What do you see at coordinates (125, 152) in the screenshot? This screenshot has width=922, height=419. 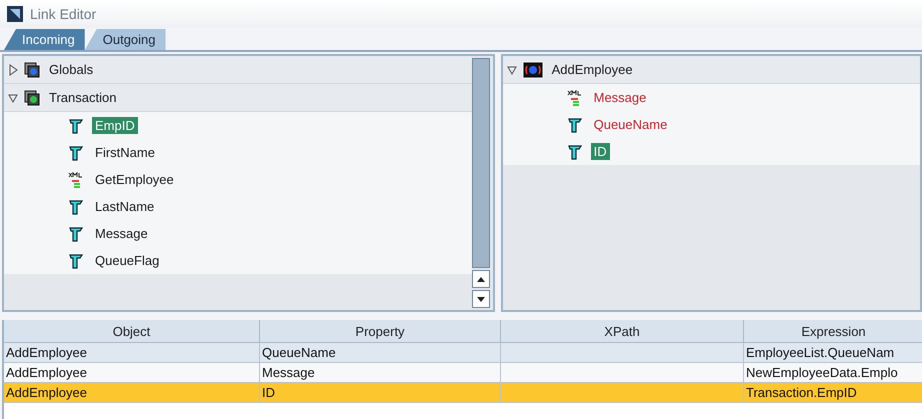 I see `tree-item: FirstName` at bounding box center [125, 152].